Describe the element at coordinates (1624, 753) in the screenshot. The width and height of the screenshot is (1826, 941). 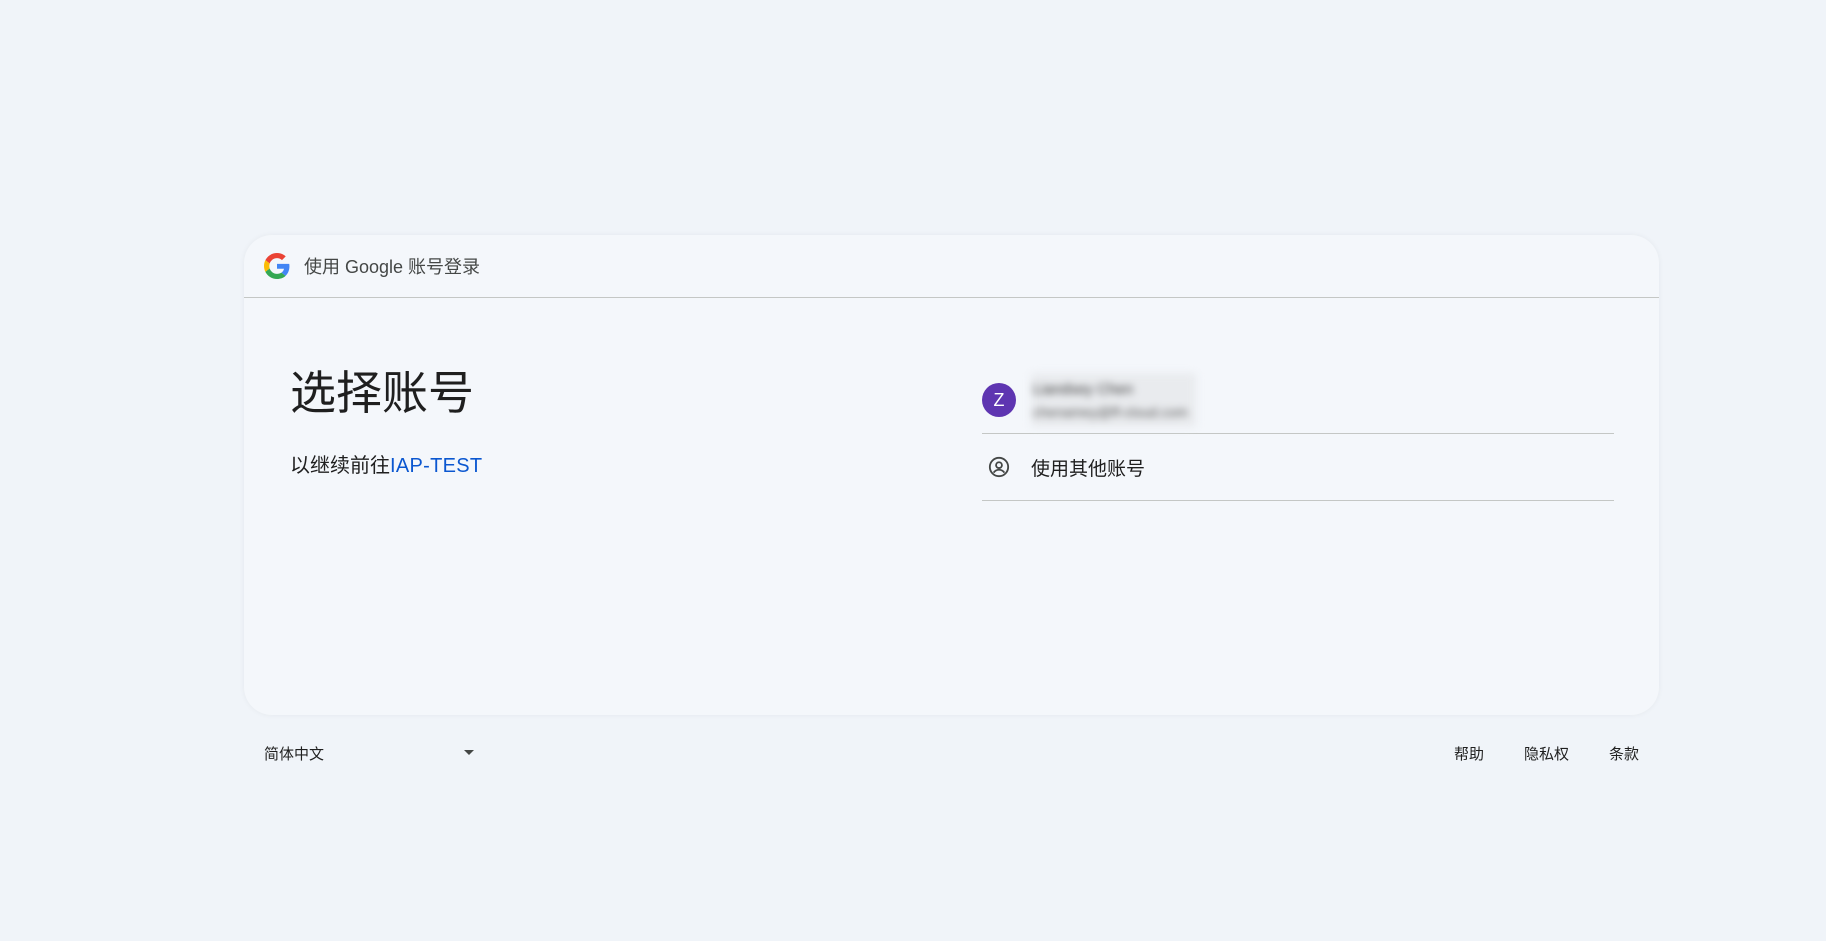
I see `terms-link: 条款` at that location.